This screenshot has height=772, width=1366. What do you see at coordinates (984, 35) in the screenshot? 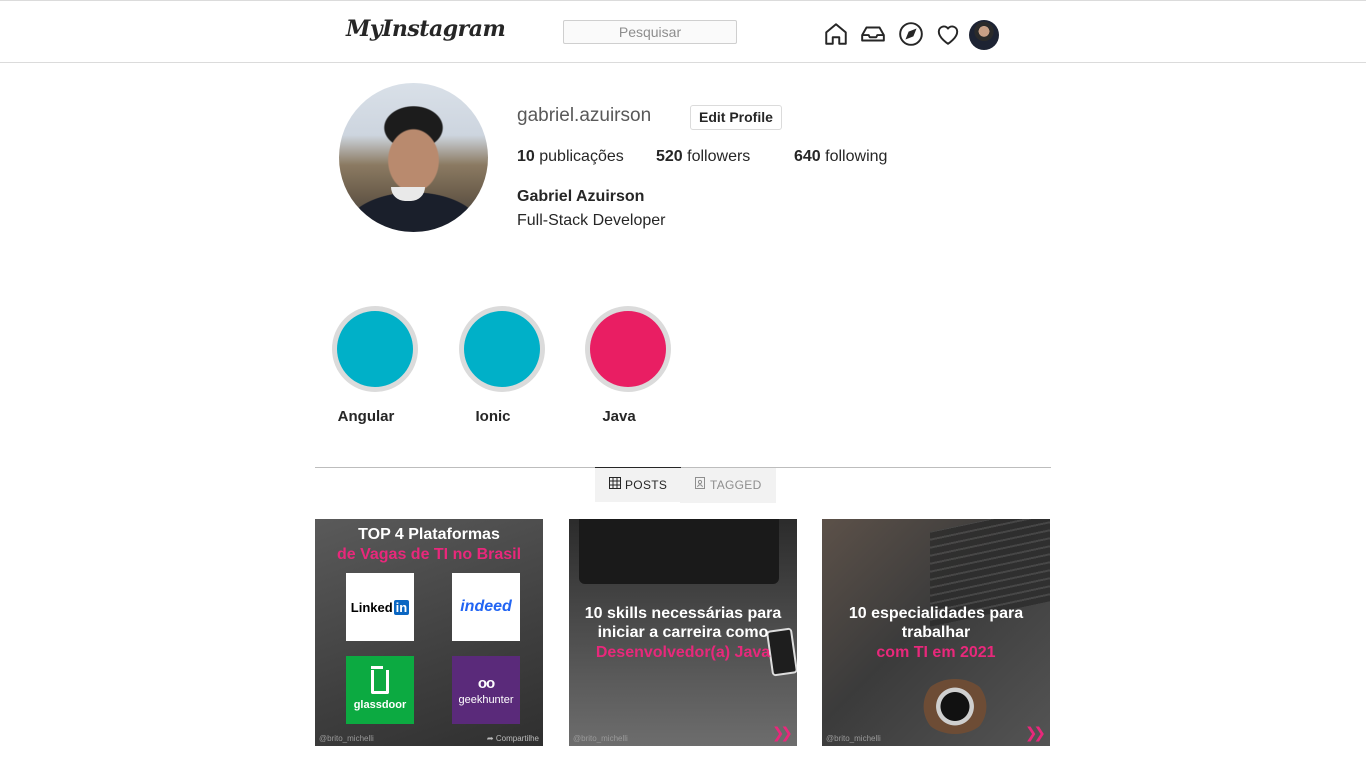
I see `profile-avatar` at bounding box center [984, 35].